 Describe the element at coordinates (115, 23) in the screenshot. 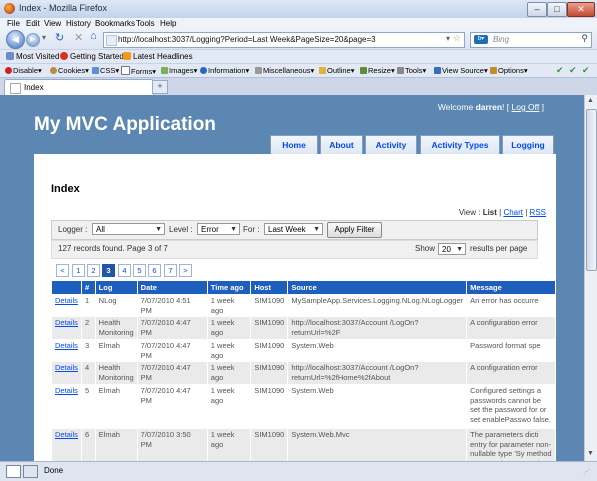

I see `menu-bookmarks: Bookmarks` at that location.